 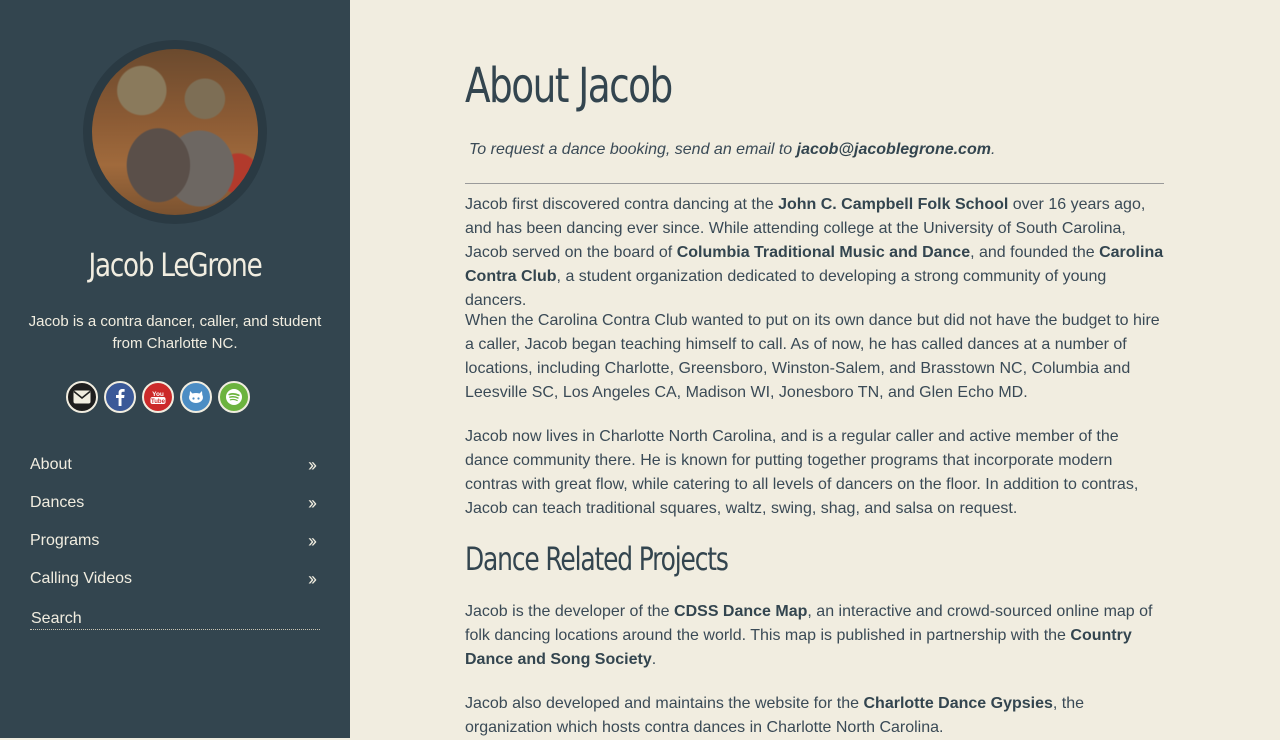 I want to click on charlotte-dance-gypsies-link: Charlotte Dance Gypsies, so click(x=957, y=703).